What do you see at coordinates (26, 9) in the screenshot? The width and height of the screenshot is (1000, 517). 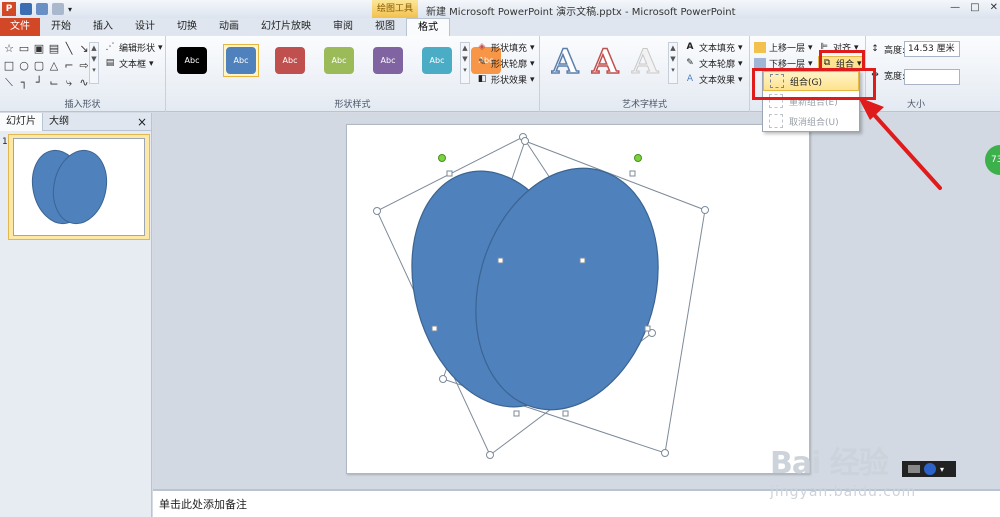 I see `save-icon` at bounding box center [26, 9].